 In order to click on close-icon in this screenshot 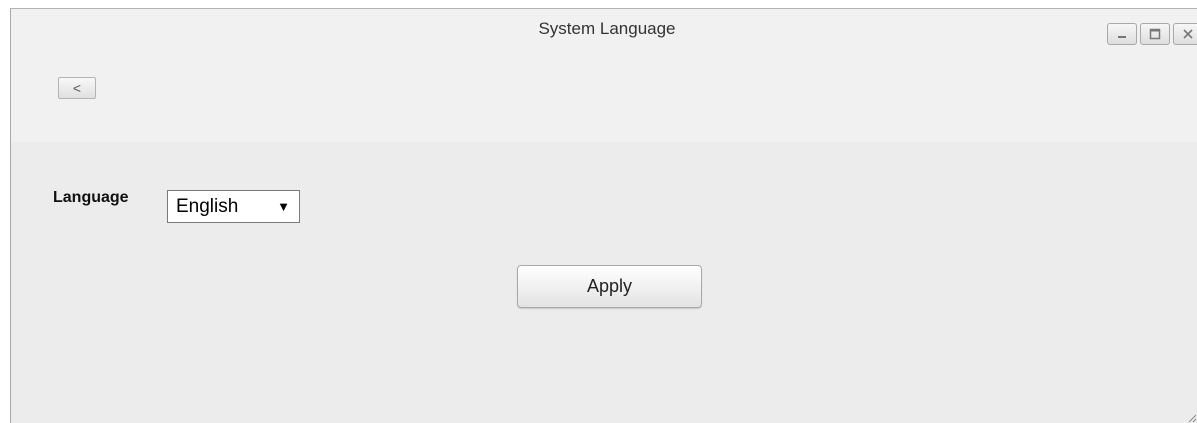, I will do `click(1188, 34)`.